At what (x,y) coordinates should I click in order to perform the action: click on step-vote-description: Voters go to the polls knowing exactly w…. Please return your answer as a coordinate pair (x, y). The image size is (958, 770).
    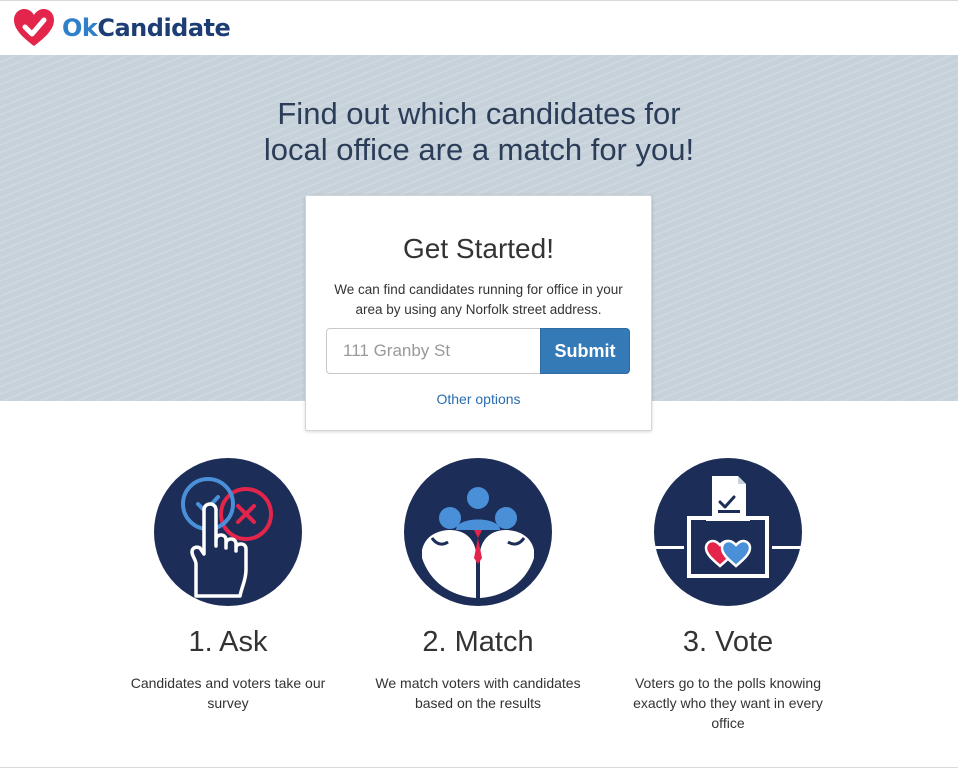
    Looking at the image, I should click on (728, 703).